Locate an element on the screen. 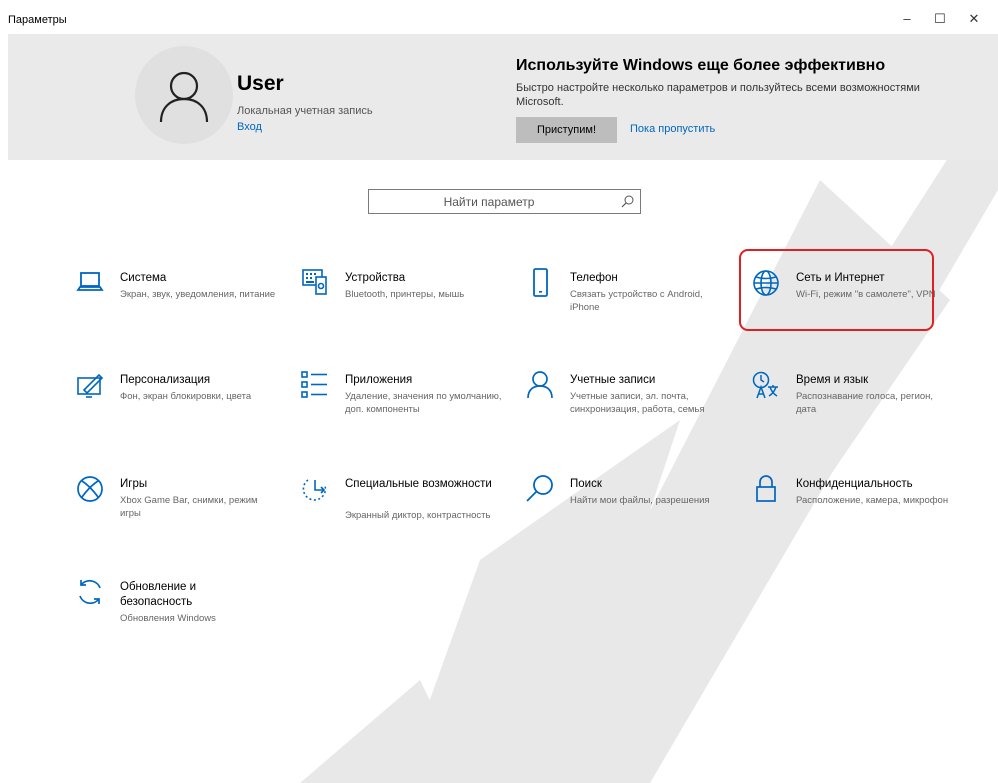 The width and height of the screenshot is (998, 783). sign-in-link: Вход is located at coordinates (249, 127).